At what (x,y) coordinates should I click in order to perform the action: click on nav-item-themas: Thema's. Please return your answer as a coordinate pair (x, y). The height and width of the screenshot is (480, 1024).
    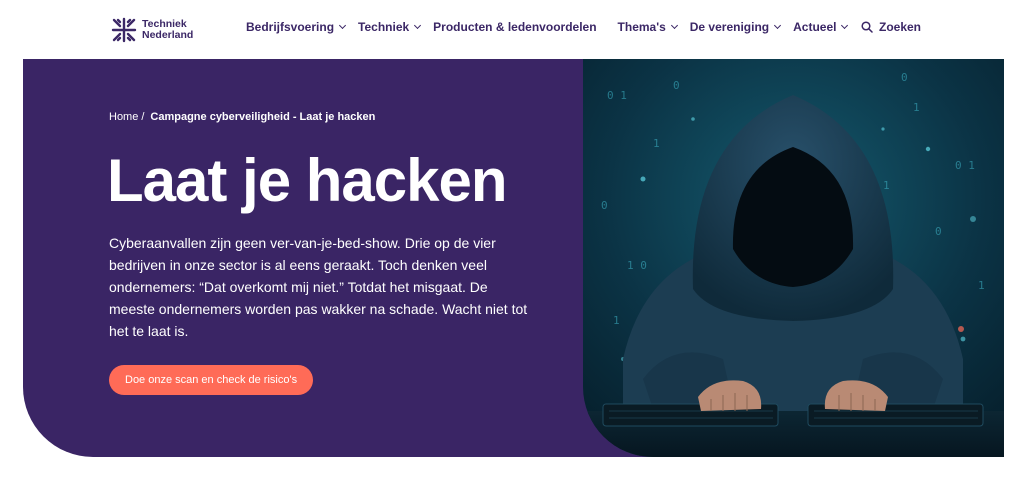
    Looking at the image, I should click on (647, 27).